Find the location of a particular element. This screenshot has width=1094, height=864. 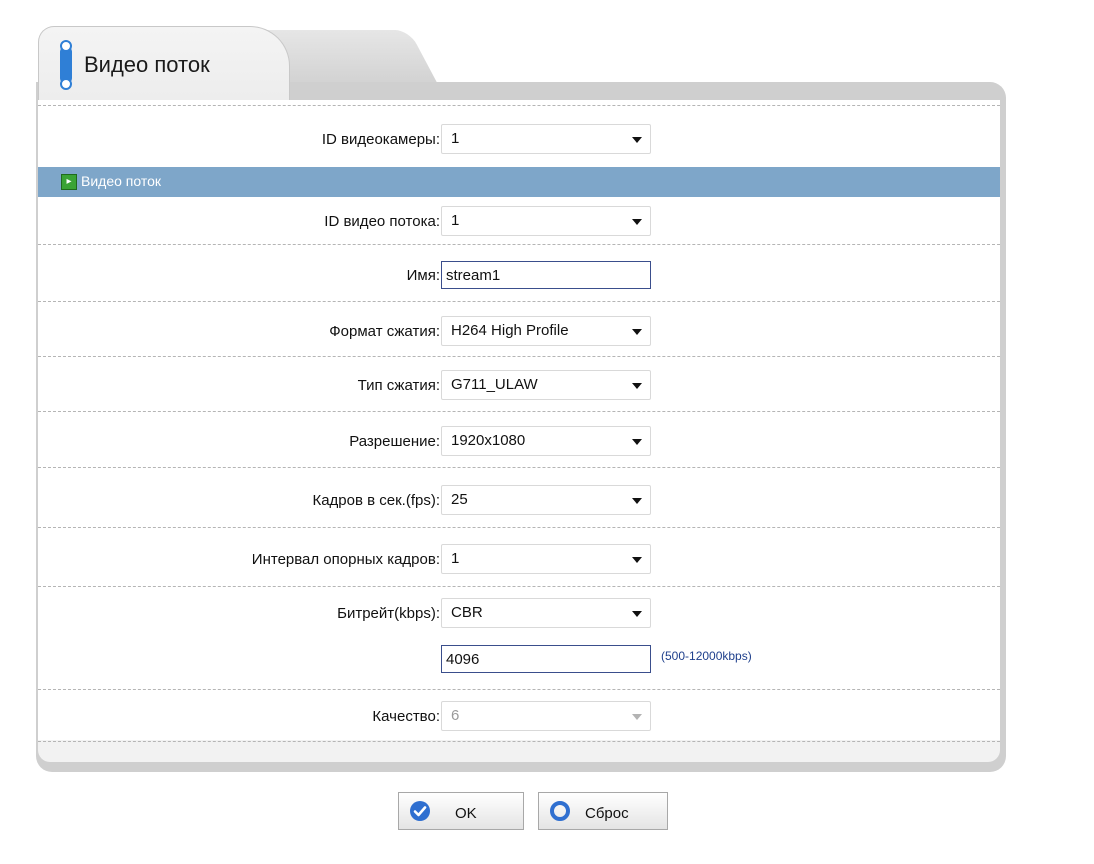

tab-marker-icon is located at coordinates (66, 65).